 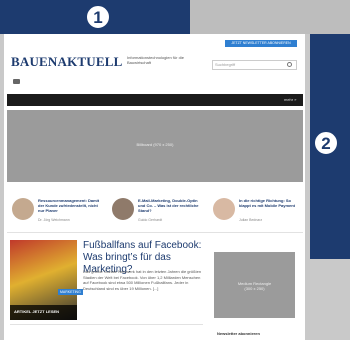 What do you see at coordinates (327, 299) in the screenshot?
I see `right-grey-area` at bounding box center [327, 299].